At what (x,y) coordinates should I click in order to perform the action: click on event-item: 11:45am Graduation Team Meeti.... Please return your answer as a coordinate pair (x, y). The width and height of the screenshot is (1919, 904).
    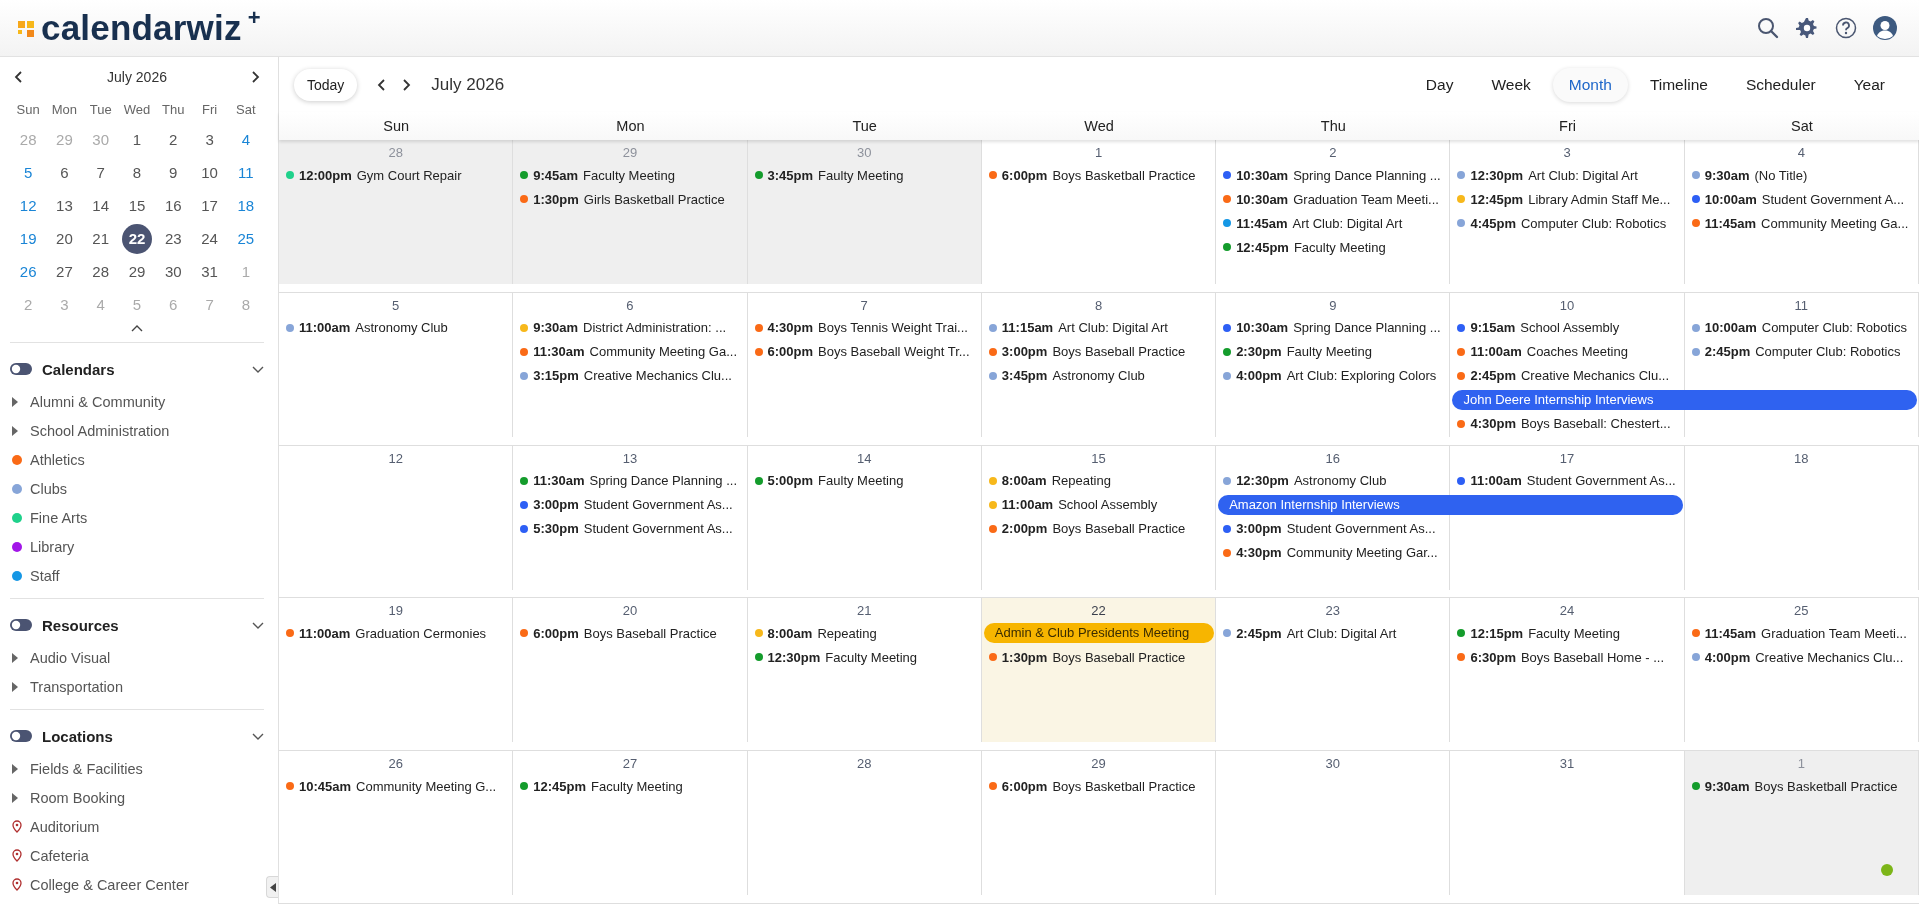
    Looking at the image, I should click on (1801, 633).